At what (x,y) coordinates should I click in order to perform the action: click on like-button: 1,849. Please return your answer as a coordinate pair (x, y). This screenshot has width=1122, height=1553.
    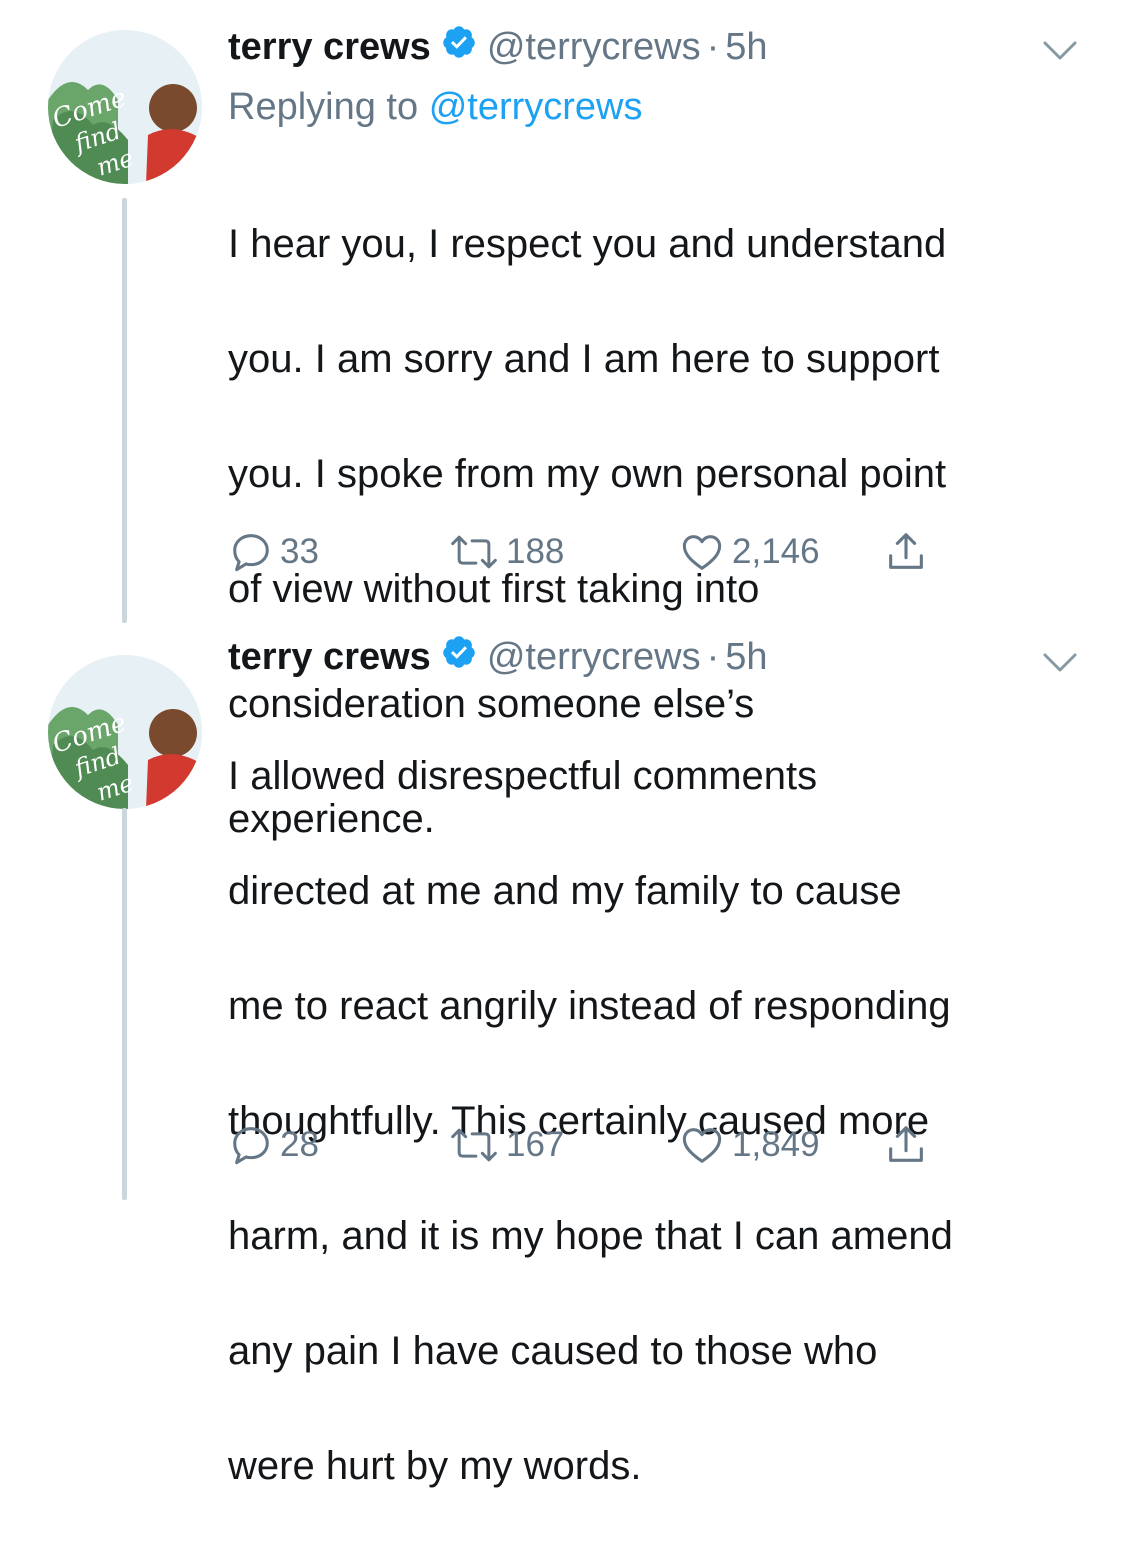
    Looking at the image, I should click on (749, 1145).